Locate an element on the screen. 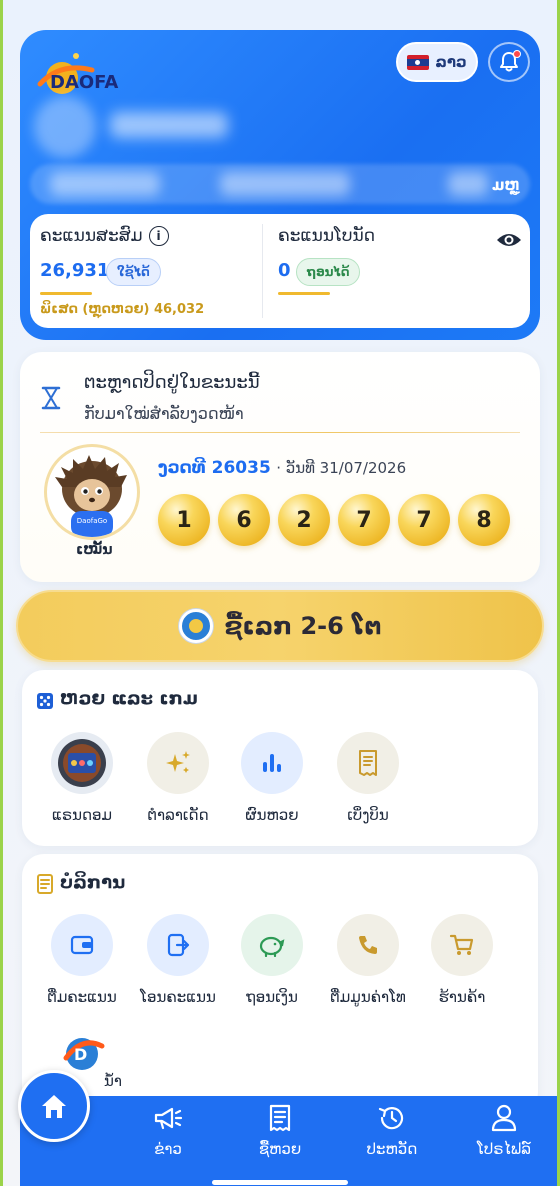  results-tile: ຜົນຫວຍ is located at coordinates (272, 778).